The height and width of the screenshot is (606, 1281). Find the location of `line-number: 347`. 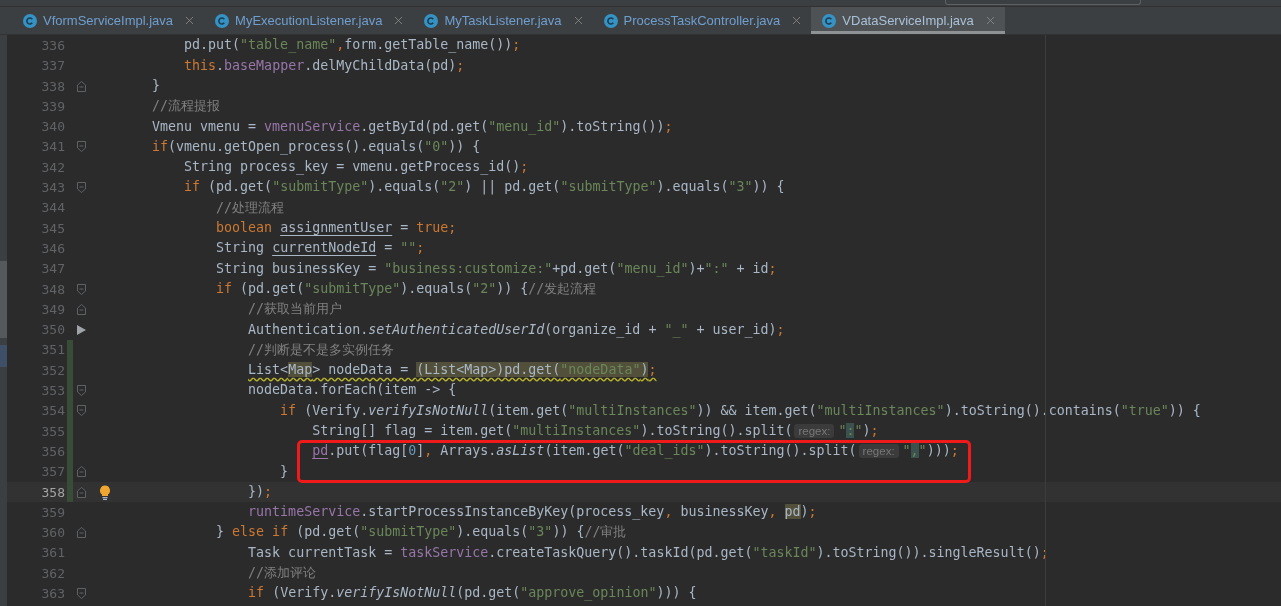

line-number: 347 is located at coordinates (53, 269).